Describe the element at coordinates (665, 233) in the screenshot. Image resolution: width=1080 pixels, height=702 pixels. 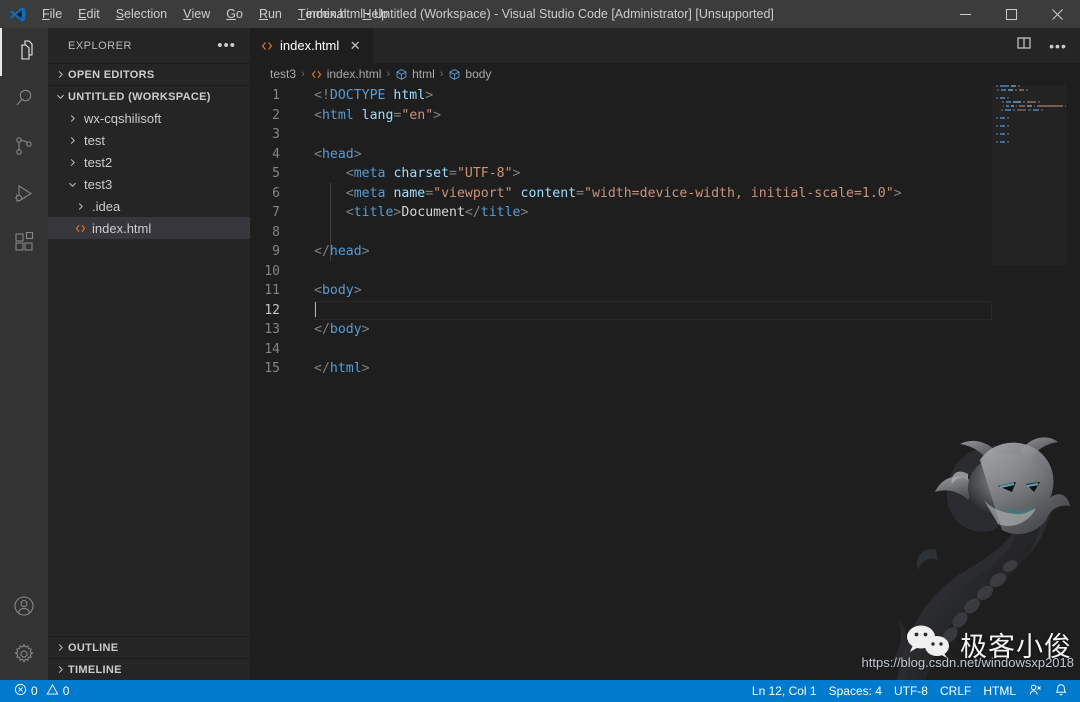
I see `code-line: 8` at that location.